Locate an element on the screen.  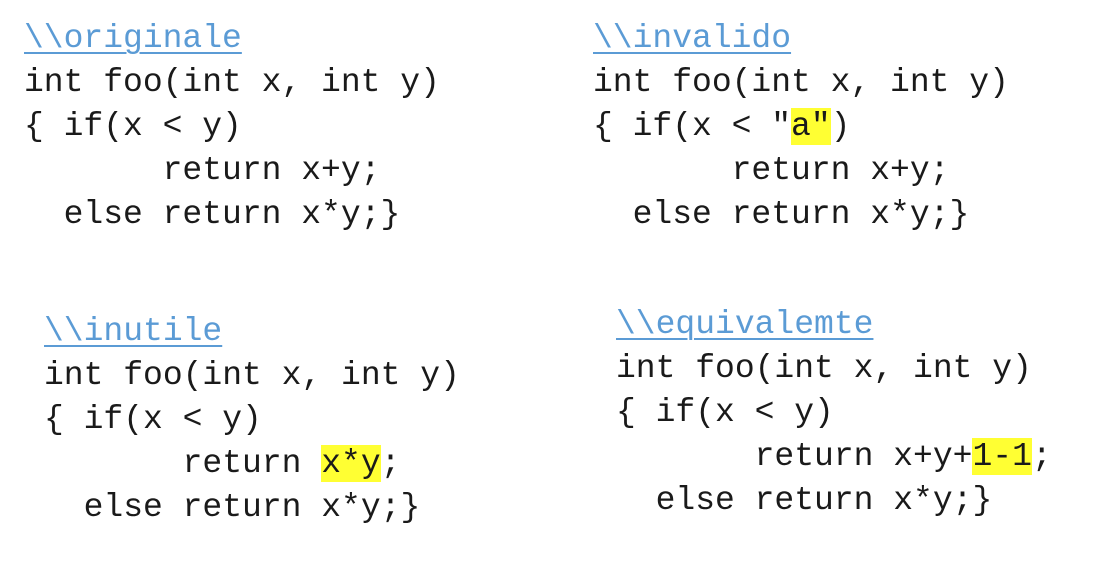
block-title-useless: \\inutile is located at coordinates (133, 331).